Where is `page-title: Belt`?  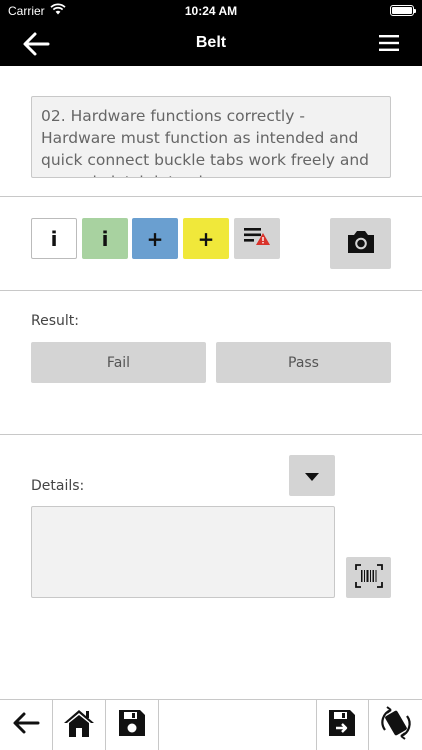 page-title: Belt is located at coordinates (211, 42).